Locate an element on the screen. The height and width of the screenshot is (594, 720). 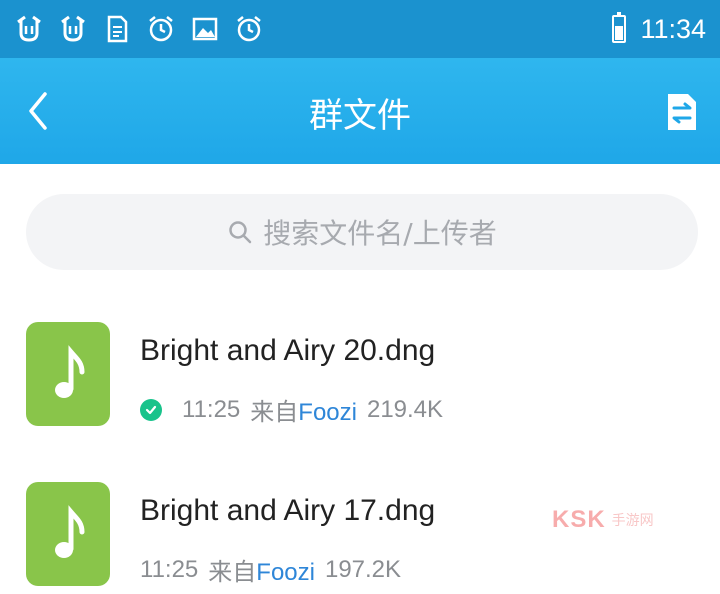
battery-icon is located at coordinates (619, 27).